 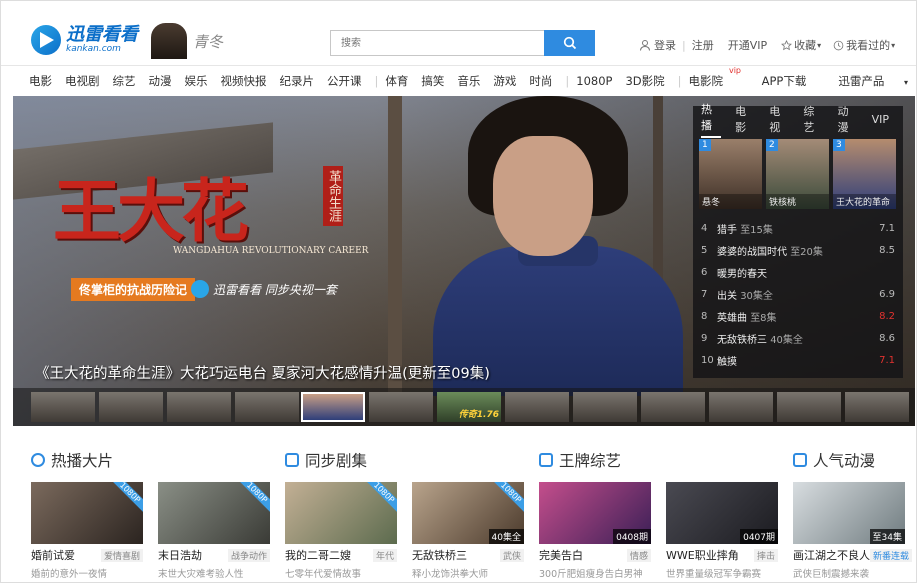 What do you see at coordinates (798, 272) in the screenshot?
I see `list-item: 6 暖男的春天` at bounding box center [798, 272].